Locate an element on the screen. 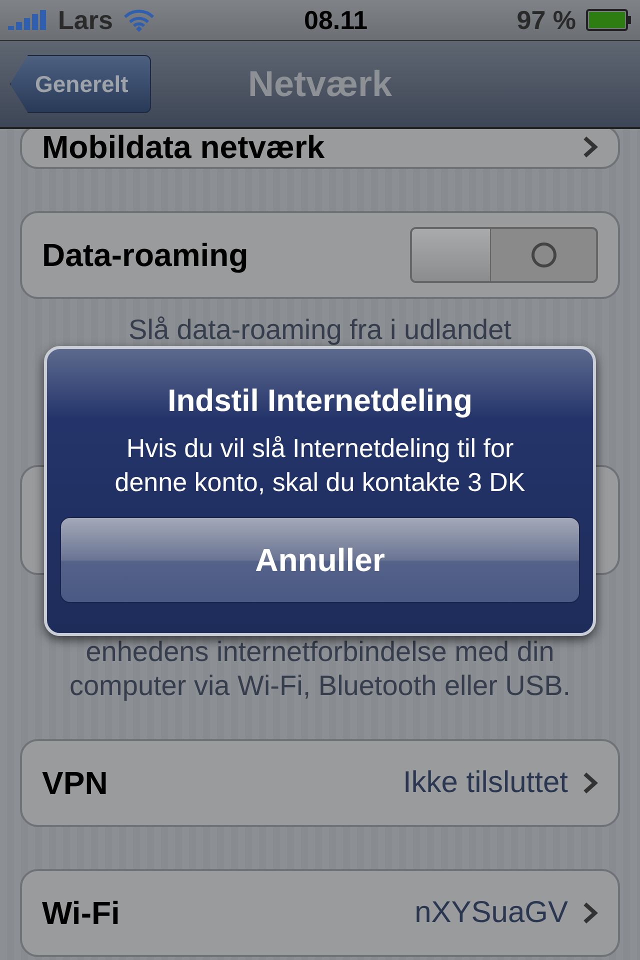 This screenshot has width=640, height=960. alert-message: Hvis du vil slå Internetdeling til for denne konto, skal du kontakte 3 DK is located at coordinates (320, 465).